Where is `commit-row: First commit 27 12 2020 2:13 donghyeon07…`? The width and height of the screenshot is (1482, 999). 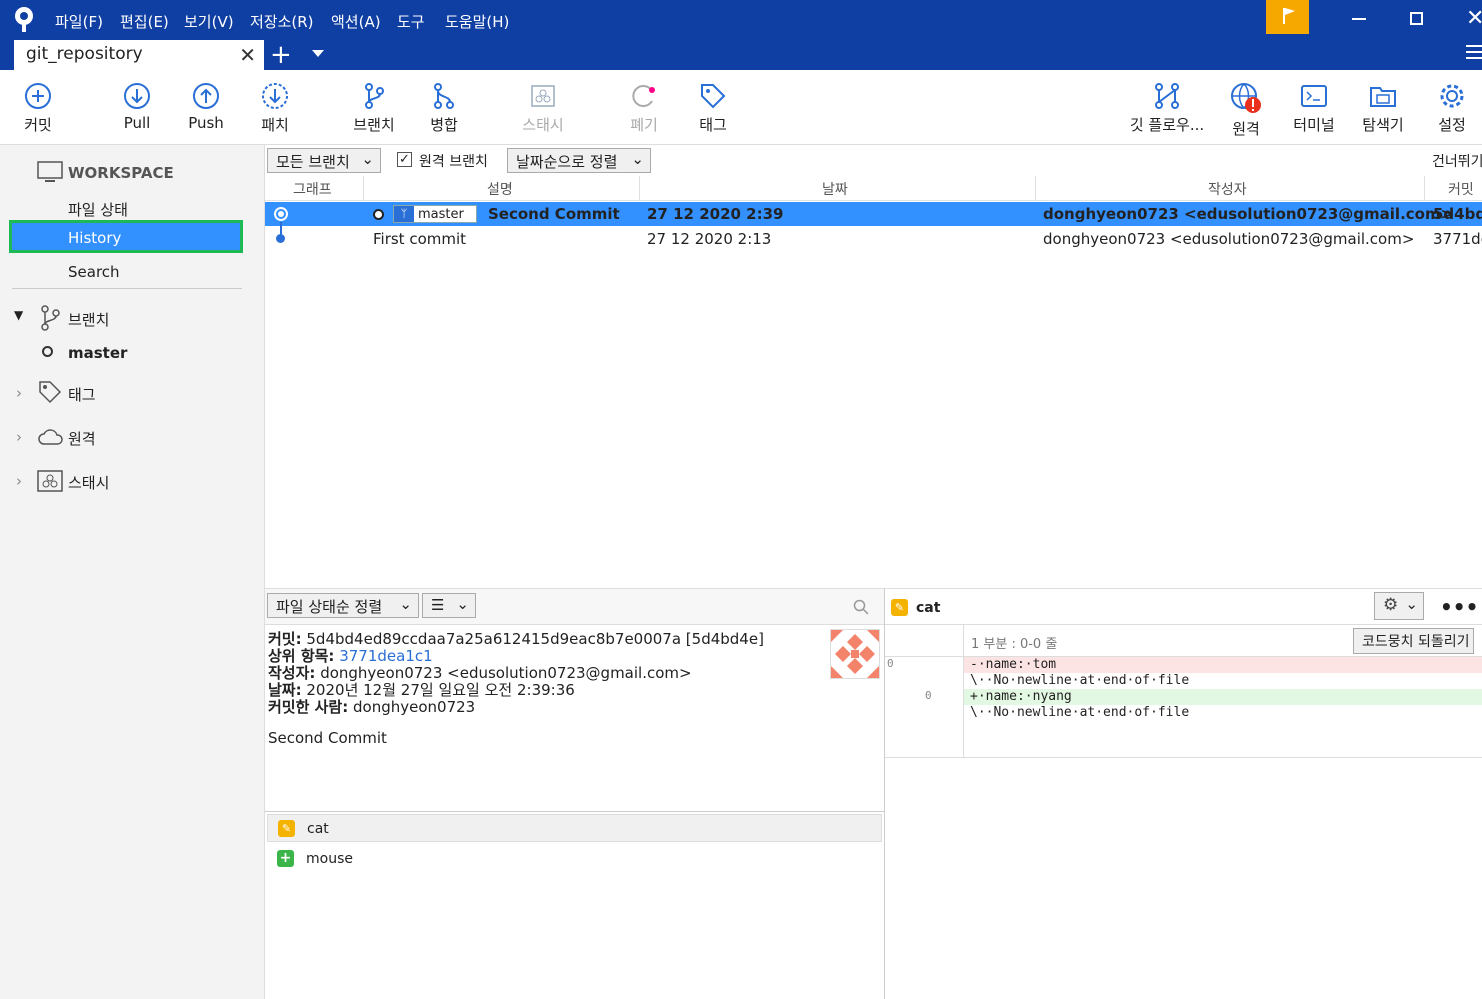
commit-row: First commit 27 12 2020 2:13 donghyeon07… is located at coordinates (873, 239).